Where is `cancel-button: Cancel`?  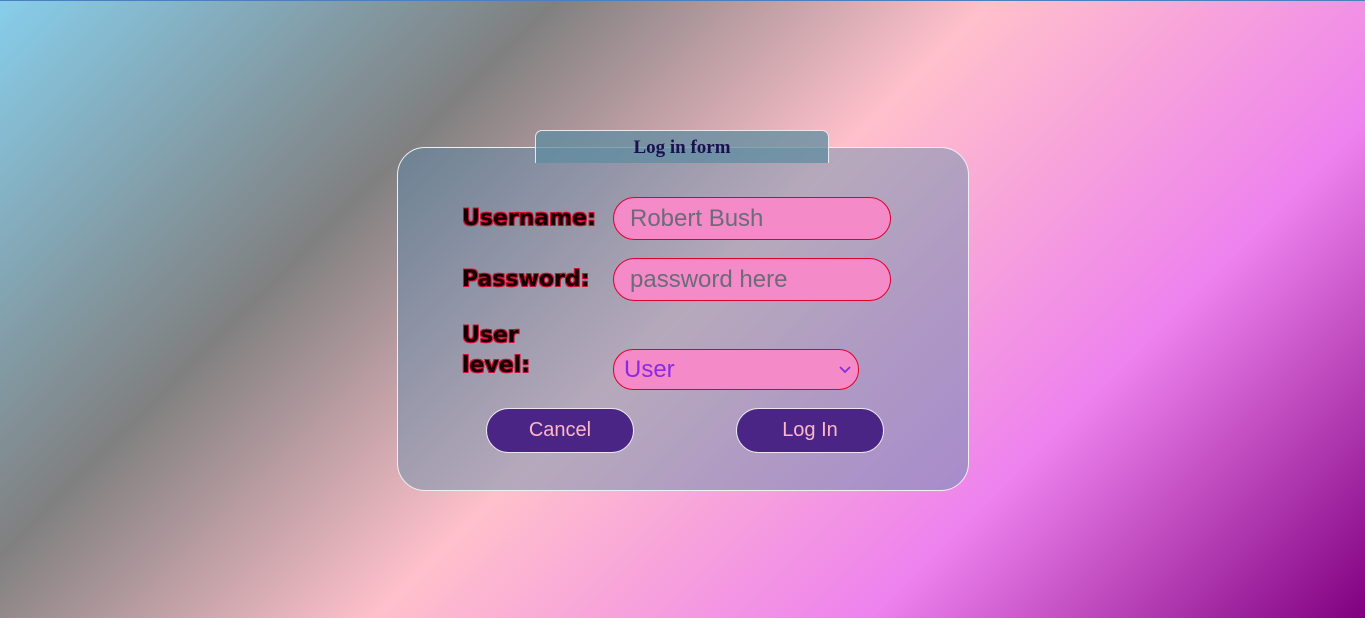 cancel-button: Cancel is located at coordinates (560, 430).